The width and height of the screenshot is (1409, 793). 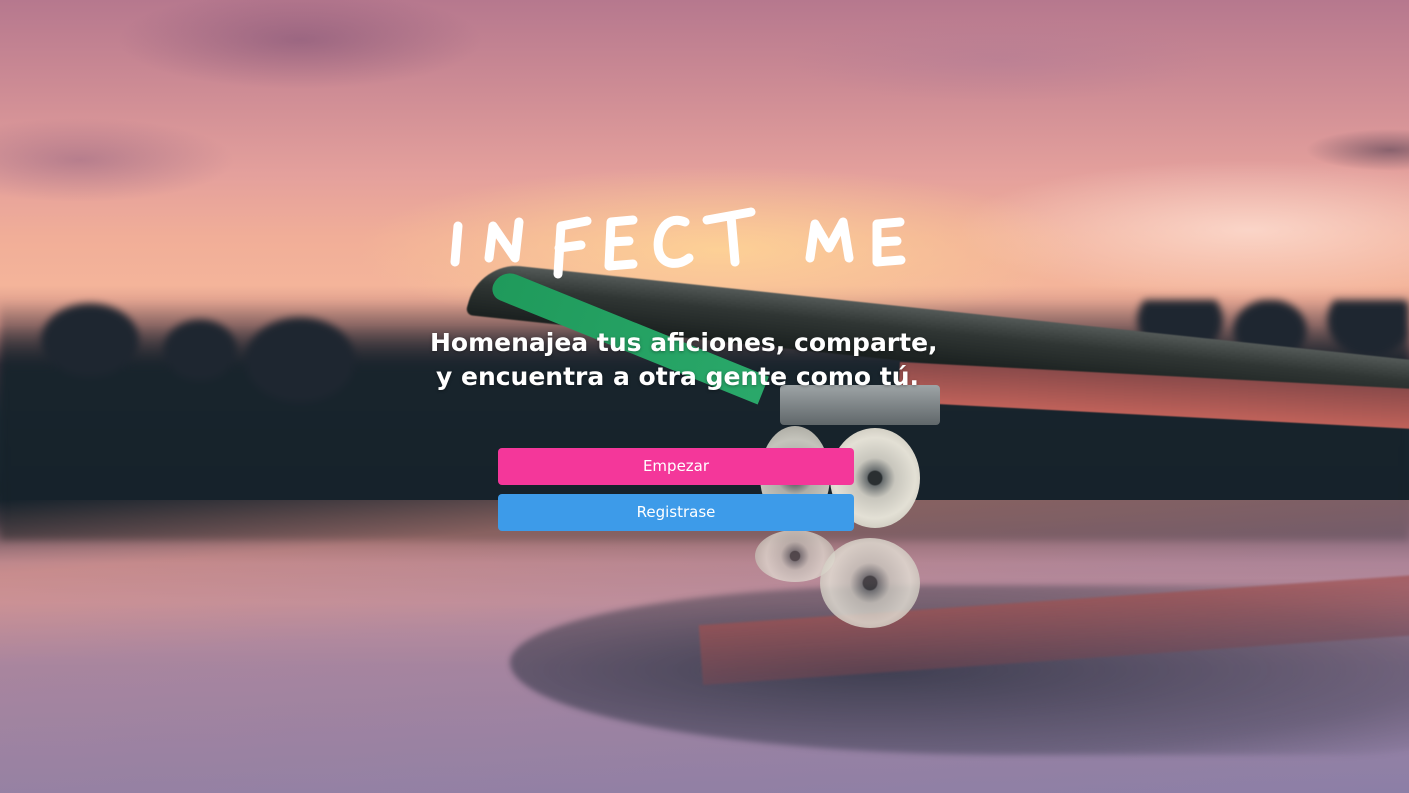 What do you see at coordinates (684, 342) in the screenshot?
I see `tagline-line-1: Homenajea tus aficiones, comparte,` at bounding box center [684, 342].